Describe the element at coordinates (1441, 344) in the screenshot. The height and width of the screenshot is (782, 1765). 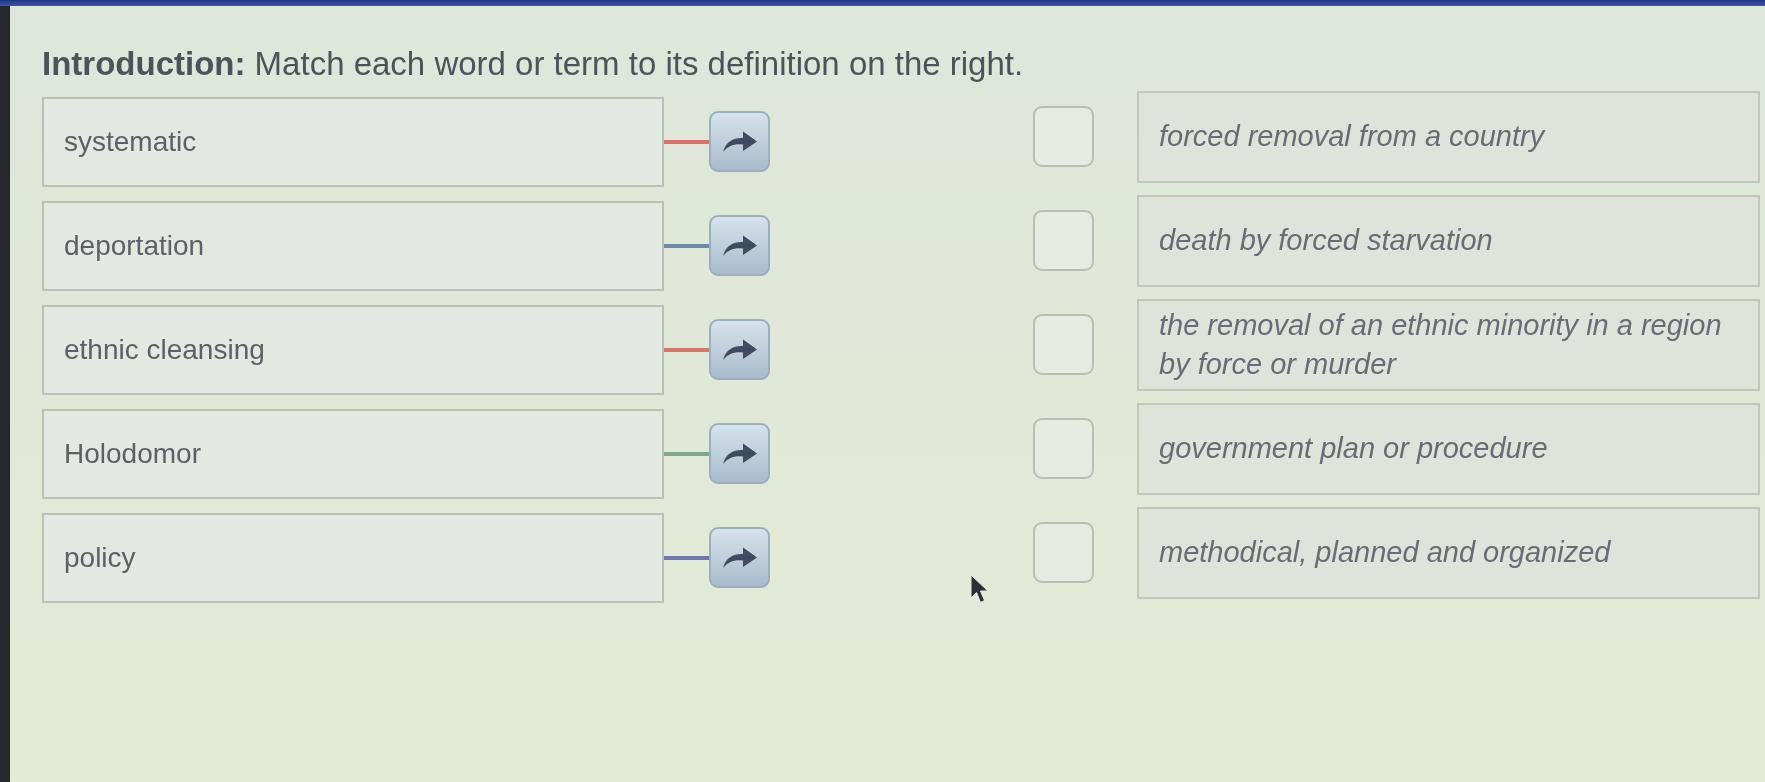
I see `definition-text: the removal of an ethnic minority in a region by force or murder` at that location.